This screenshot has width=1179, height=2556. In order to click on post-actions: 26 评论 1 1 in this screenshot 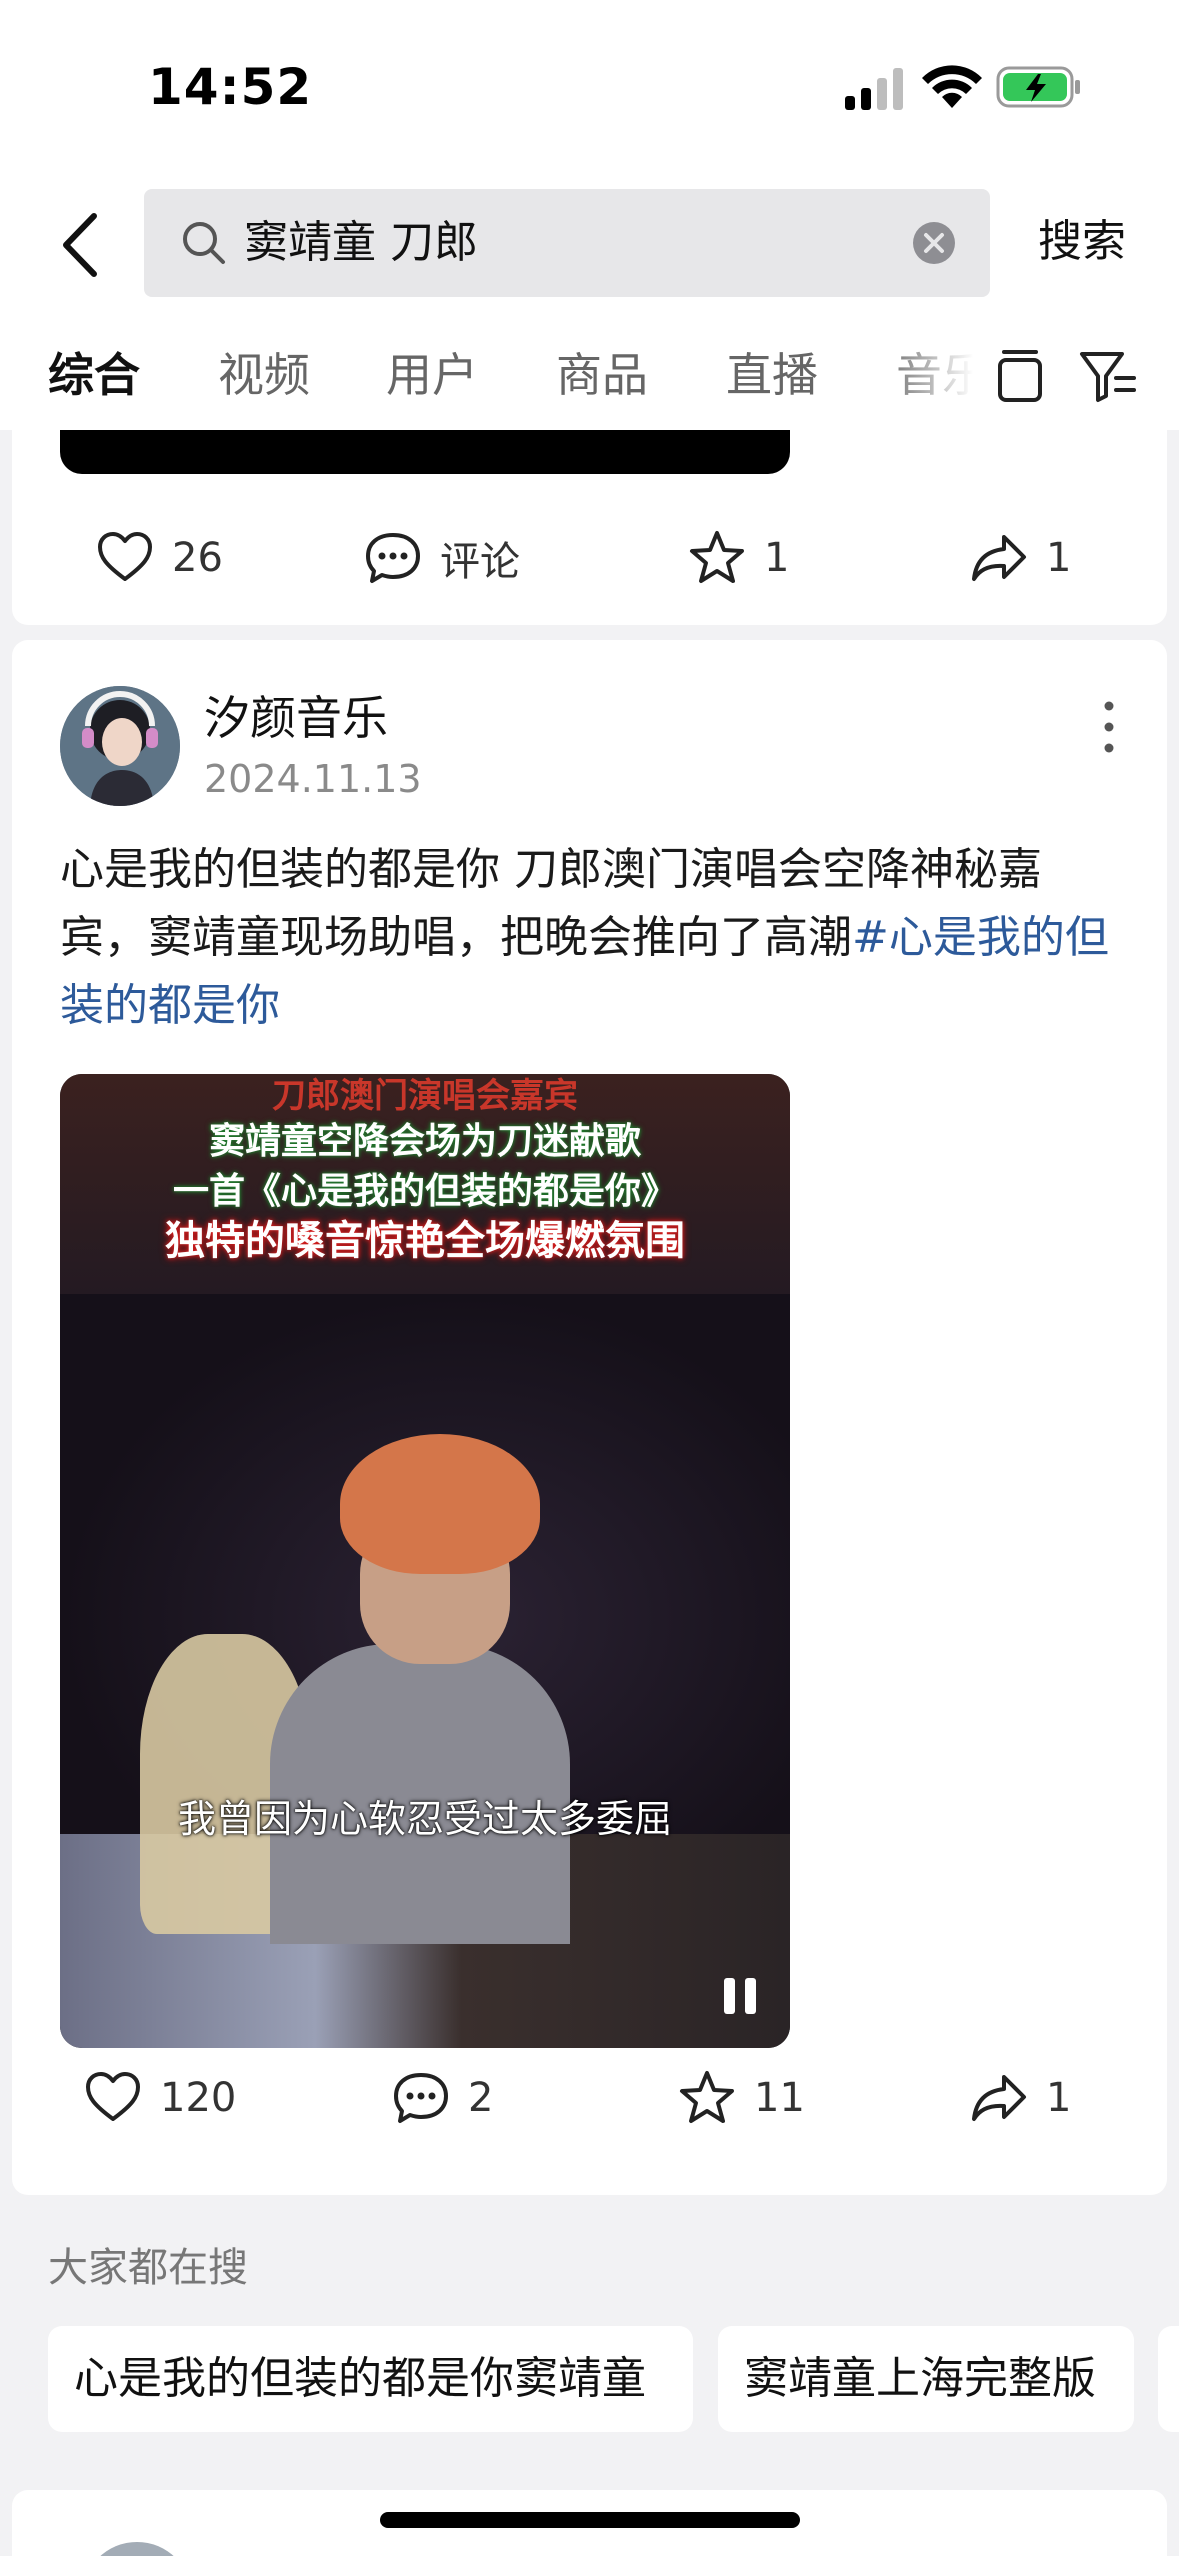, I will do `click(589, 558)`.